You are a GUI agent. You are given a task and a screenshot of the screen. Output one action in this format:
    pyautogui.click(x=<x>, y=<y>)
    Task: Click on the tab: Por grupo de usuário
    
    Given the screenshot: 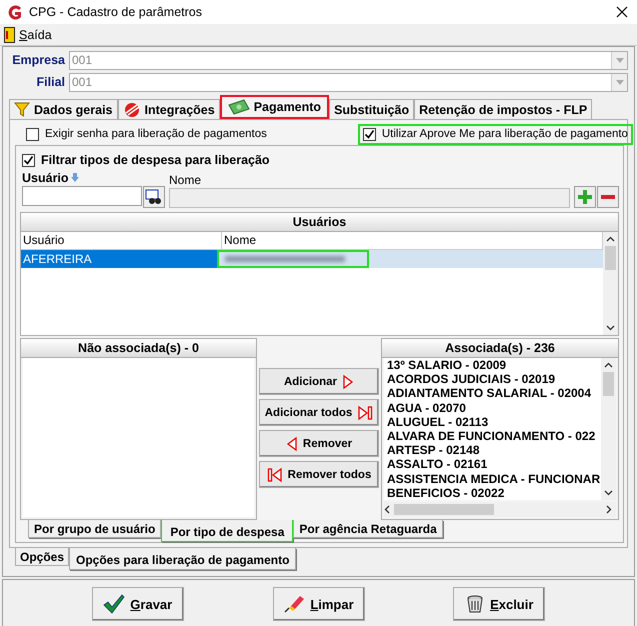 What is the action you would take?
    pyautogui.click(x=95, y=529)
    